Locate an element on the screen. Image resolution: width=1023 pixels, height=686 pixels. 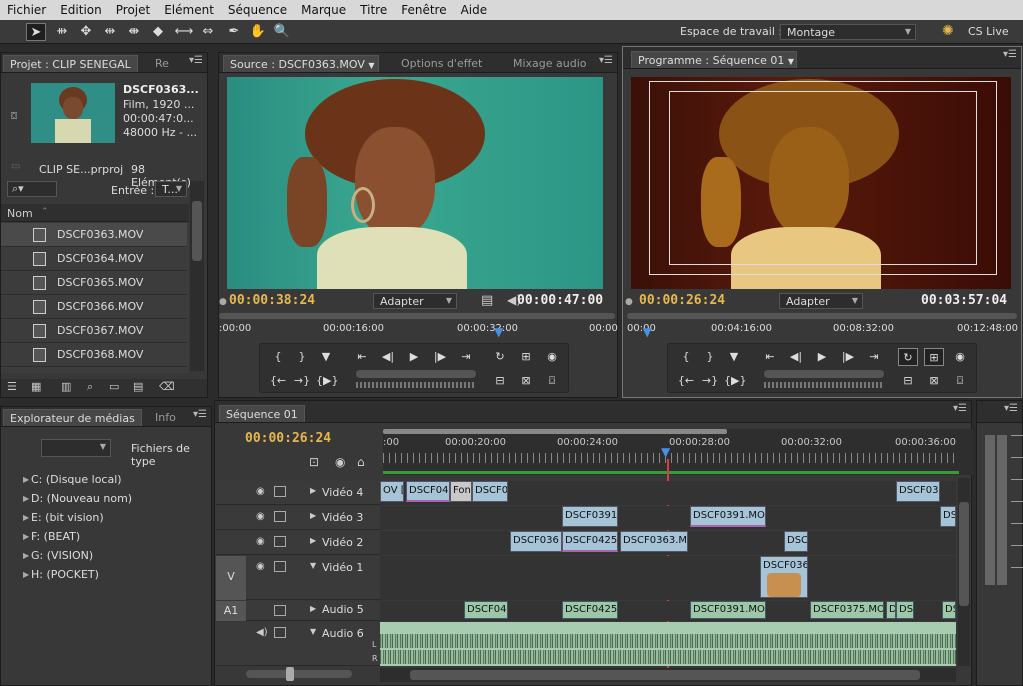
go-to-out-icon: ⇥ is located at coordinates (874, 357).